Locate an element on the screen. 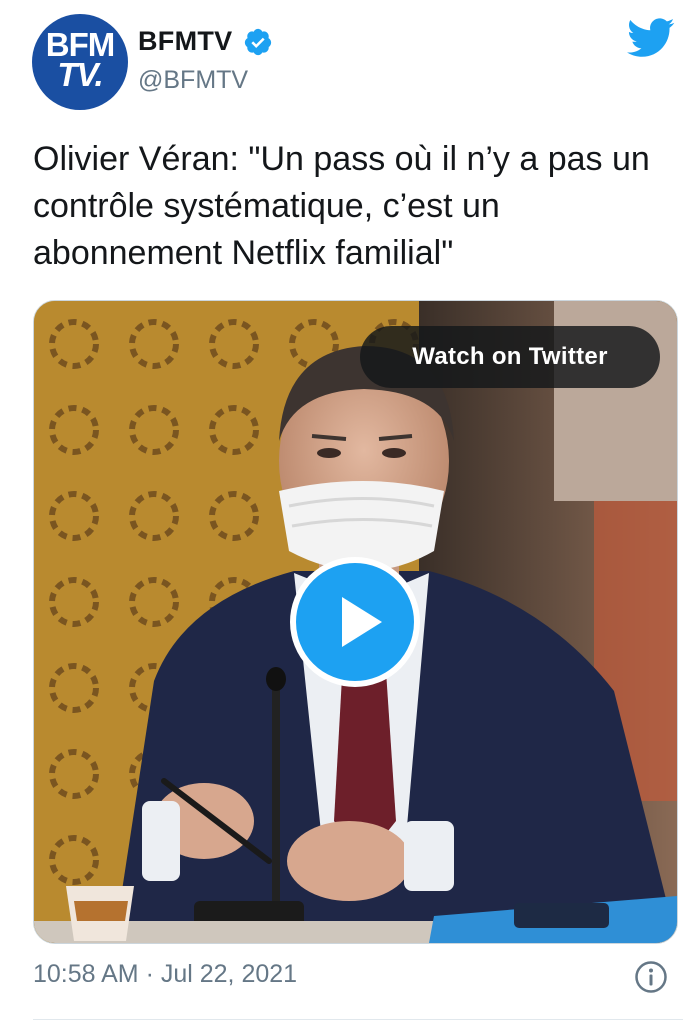 The image size is (683, 1024). watch-on-twitter-button: Watch on Twitter is located at coordinates (510, 357).